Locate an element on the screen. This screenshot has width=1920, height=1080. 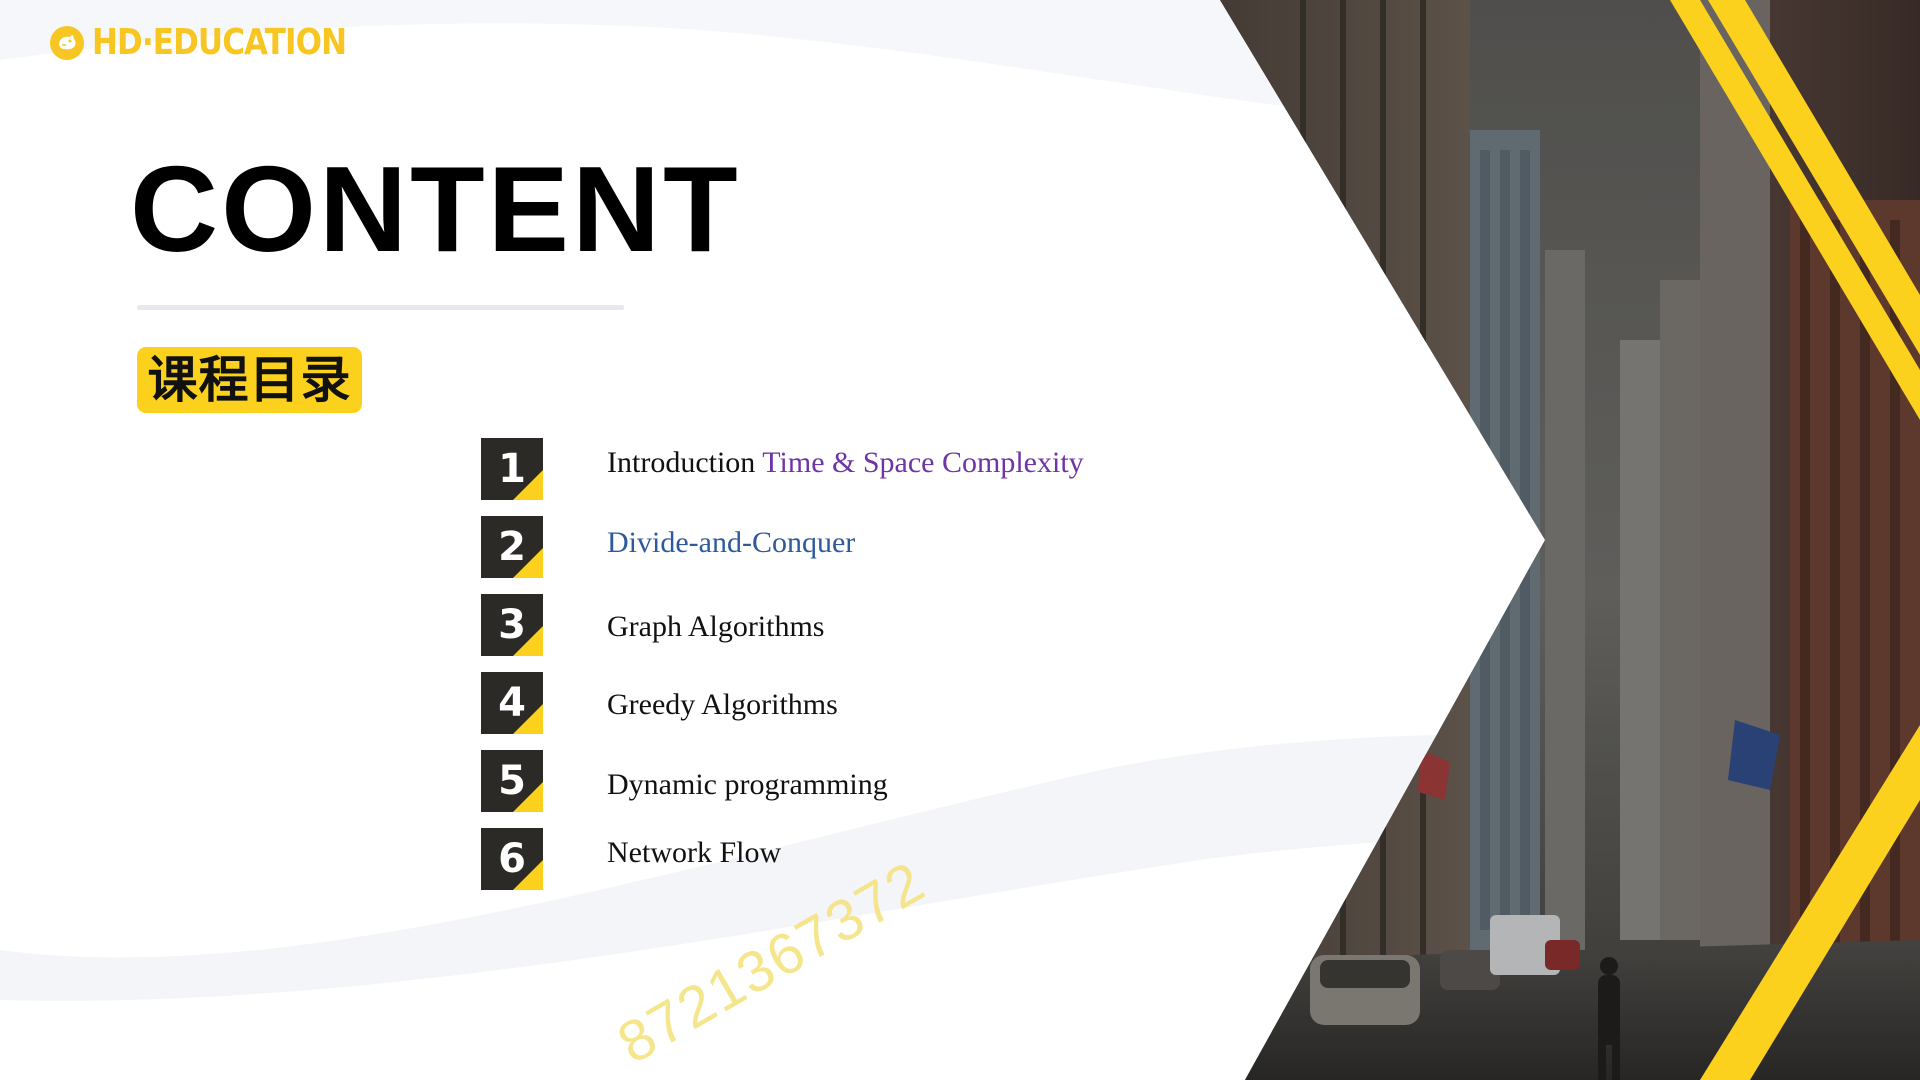
hd-education-logo: HD·EDUCATION is located at coordinates (219, 42).